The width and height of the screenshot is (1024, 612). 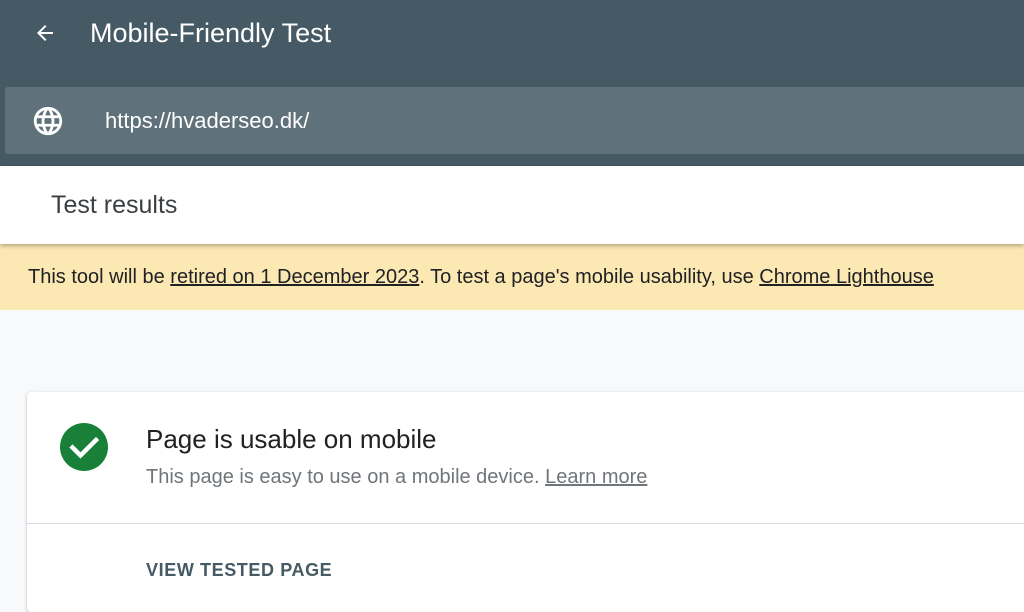 I want to click on learn-more-link: Learn more, so click(x=596, y=477).